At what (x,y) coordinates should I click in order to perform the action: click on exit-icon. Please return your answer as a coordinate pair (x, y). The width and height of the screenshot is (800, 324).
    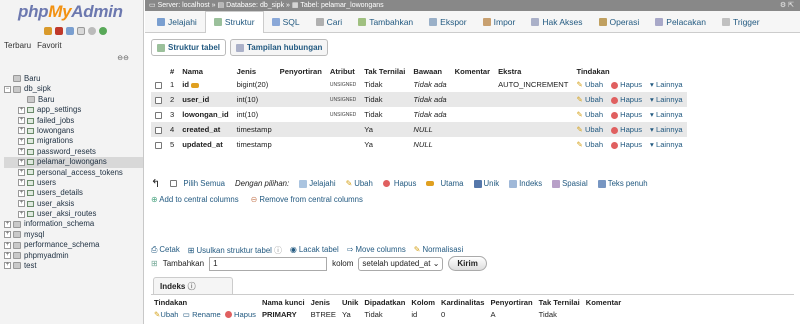
    Looking at the image, I should click on (59, 31).